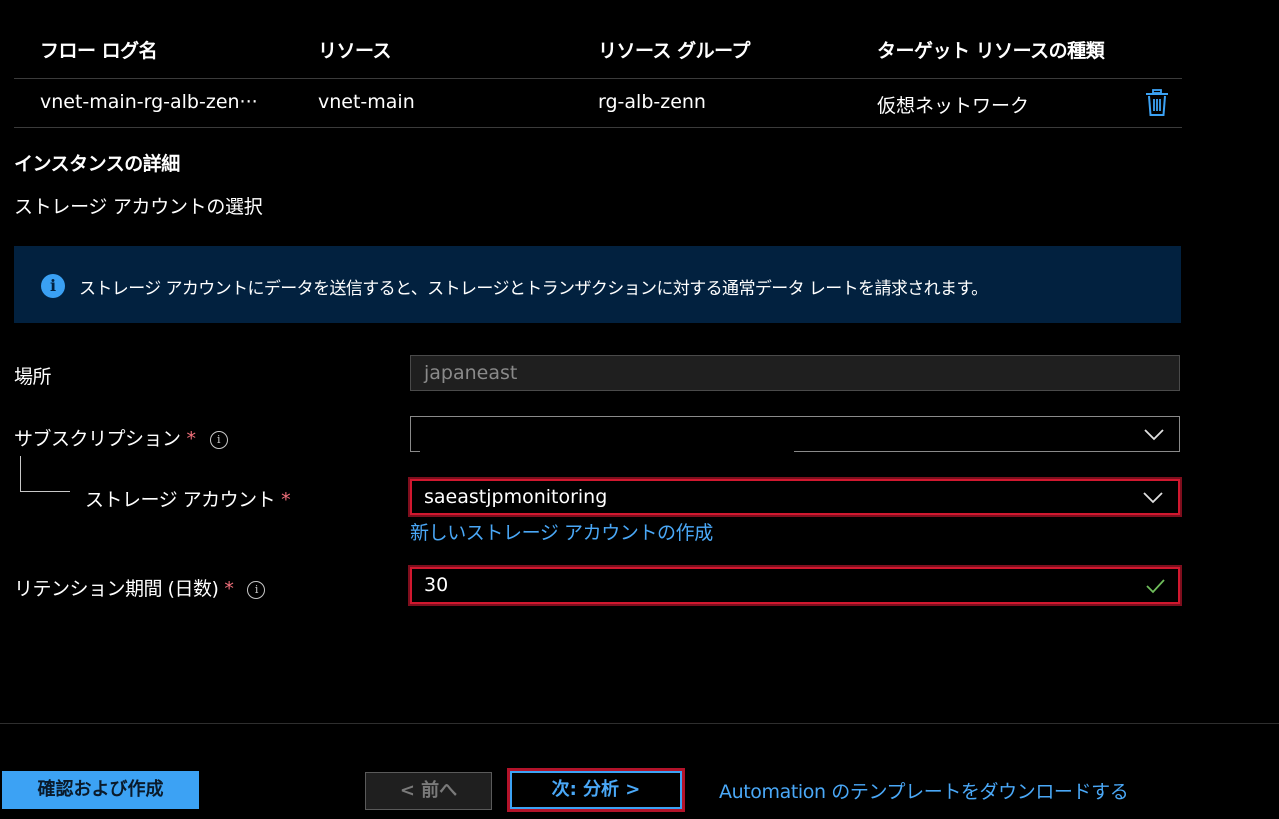  What do you see at coordinates (1155, 586) in the screenshot?
I see `check-icon` at bounding box center [1155, 586].